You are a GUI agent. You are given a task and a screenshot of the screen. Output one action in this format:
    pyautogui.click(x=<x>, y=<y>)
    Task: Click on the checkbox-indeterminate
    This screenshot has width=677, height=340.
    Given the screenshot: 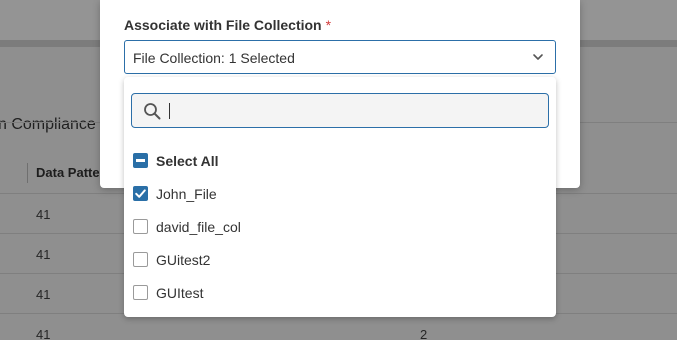 What is the action you would take?
    pyautogui.click(x=140, y=160)
    